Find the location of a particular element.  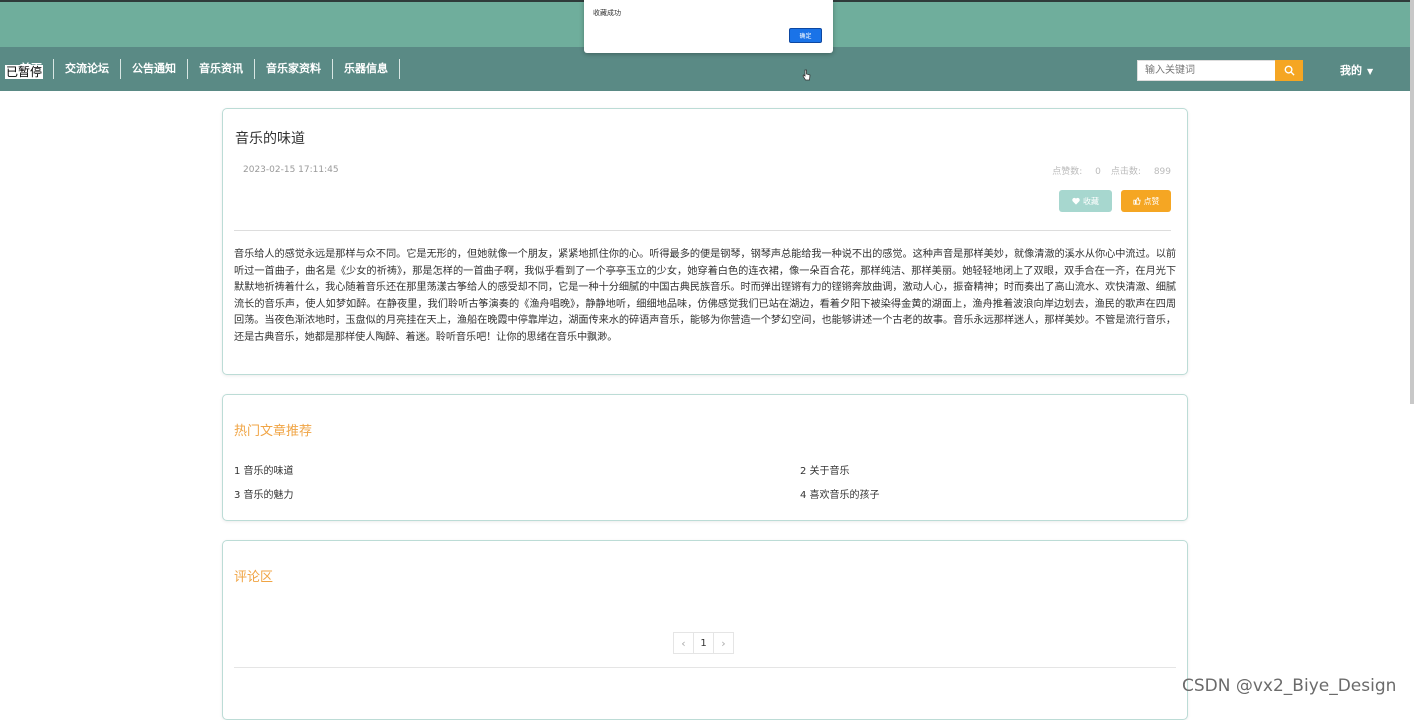

hot-articles-title: 热门文章推荐 is located at coordinates (273, 431).